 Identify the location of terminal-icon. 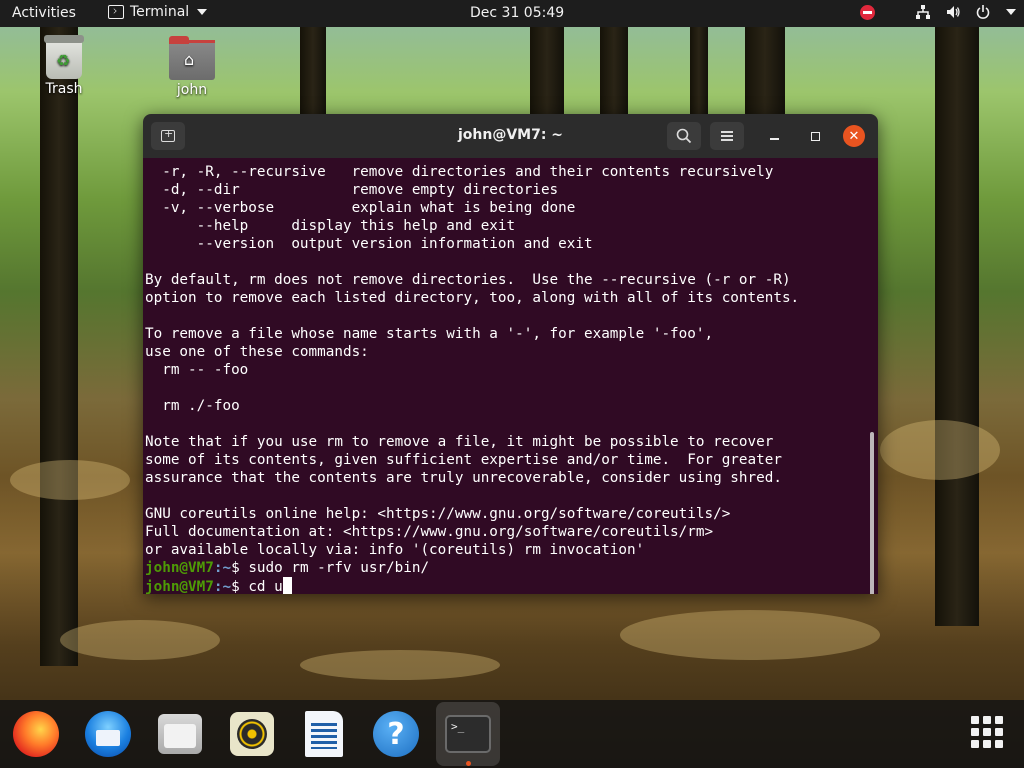
(116, 12).